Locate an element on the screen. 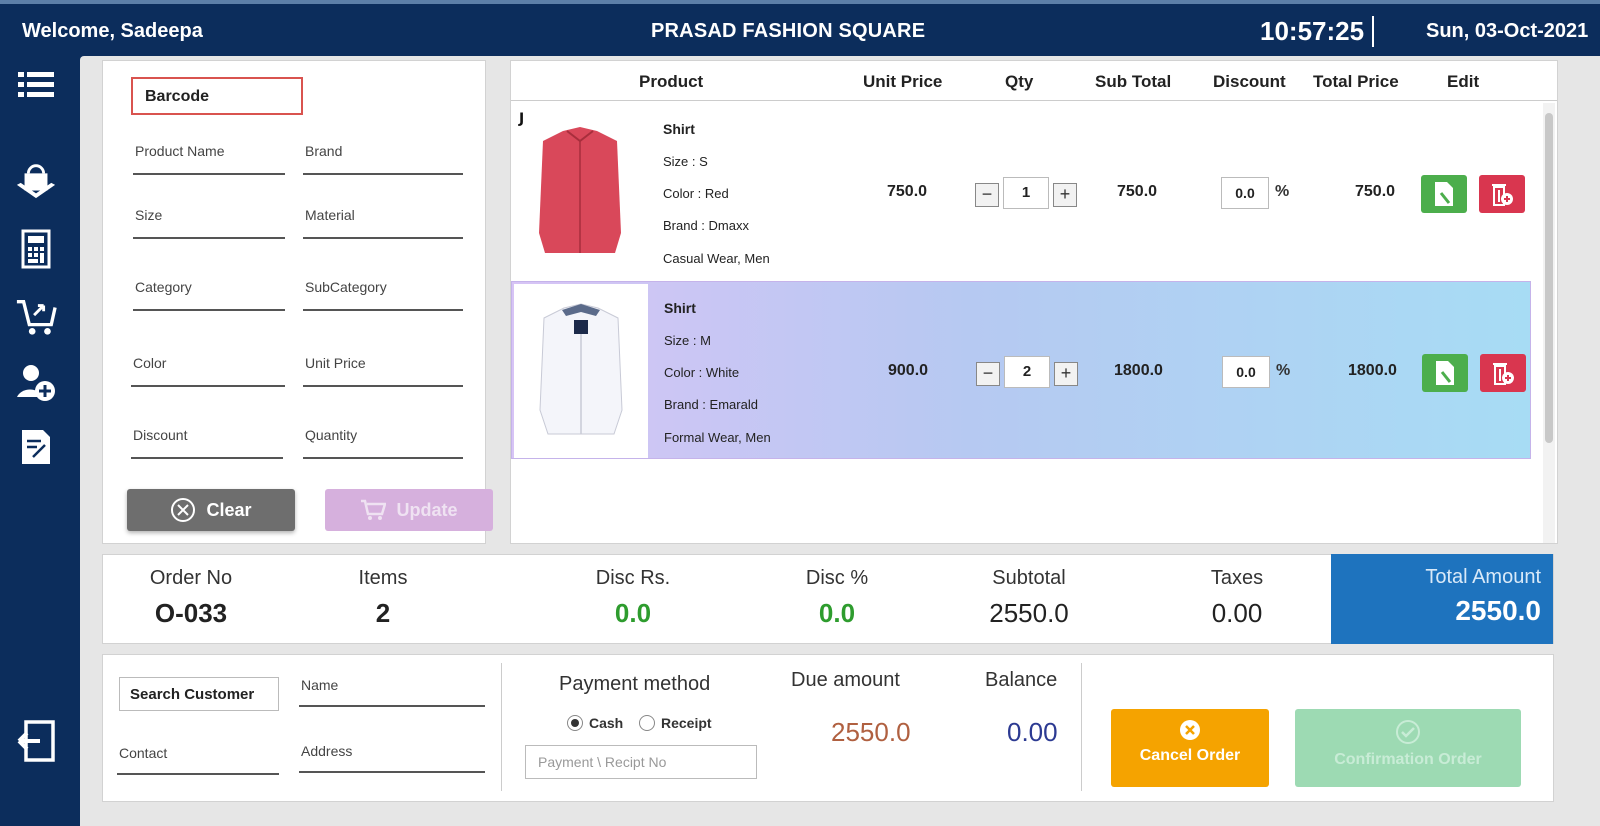  disc-pct-value: 0.0 is located at coordinates (837, 613).